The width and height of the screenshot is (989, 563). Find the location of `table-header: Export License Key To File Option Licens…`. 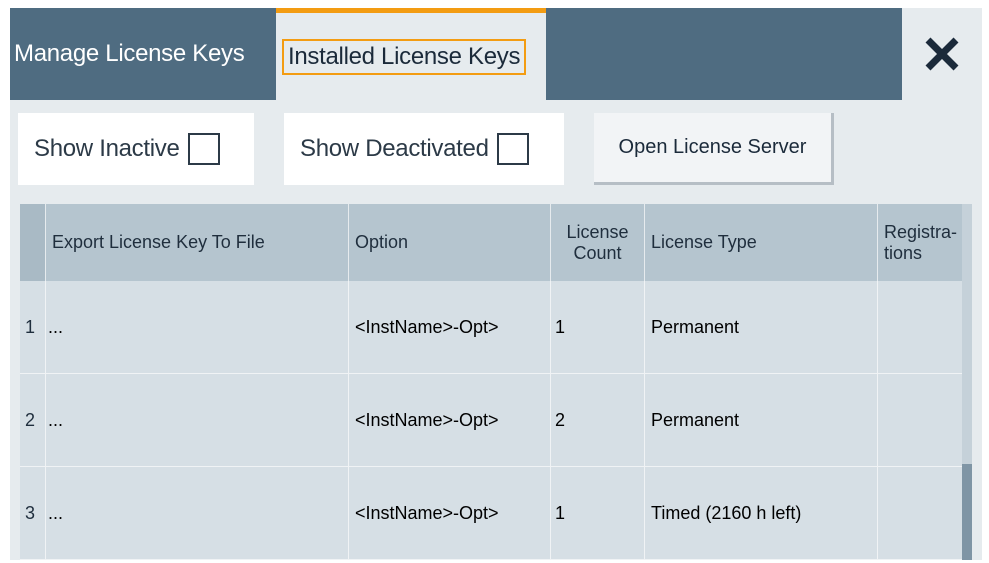

table-header: Export License Key To File Option Licens… is located at coordinates (496, 242).